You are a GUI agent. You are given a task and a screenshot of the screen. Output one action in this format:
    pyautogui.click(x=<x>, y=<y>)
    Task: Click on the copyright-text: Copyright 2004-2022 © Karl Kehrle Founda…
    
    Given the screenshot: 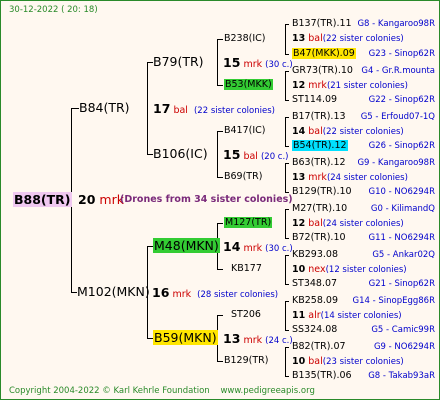 What is the action you would take?
    pyautogui.click(x=109, y=391)
    